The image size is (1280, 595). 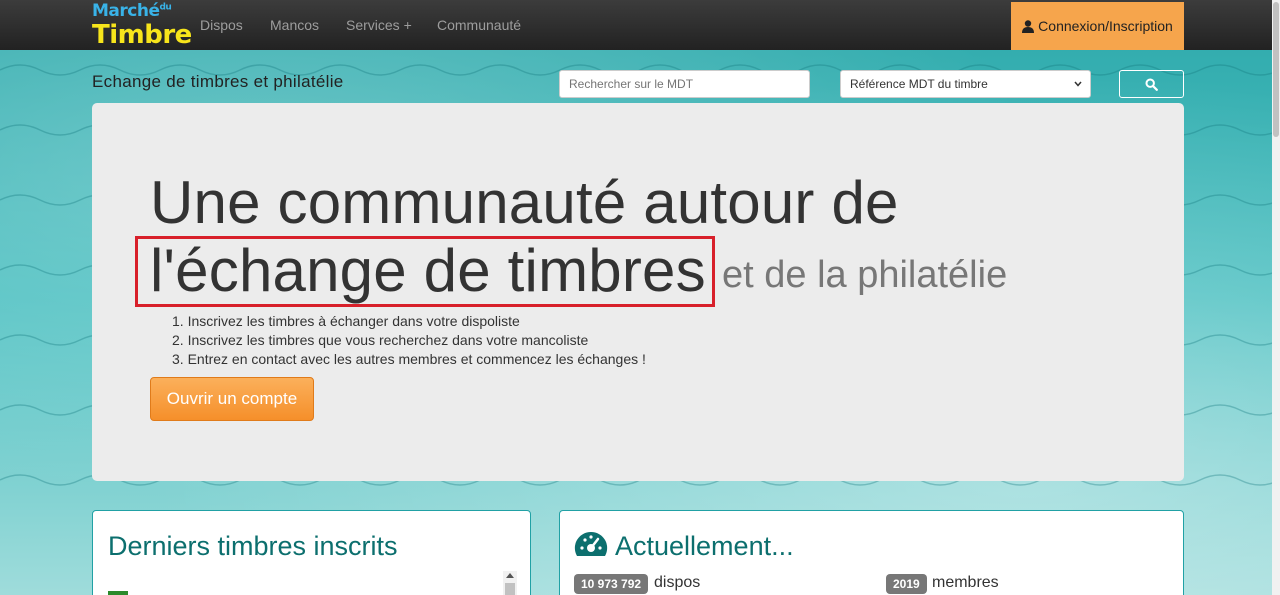 I want to click on logo-line1: Marchédu, so click(x=132, y=11).